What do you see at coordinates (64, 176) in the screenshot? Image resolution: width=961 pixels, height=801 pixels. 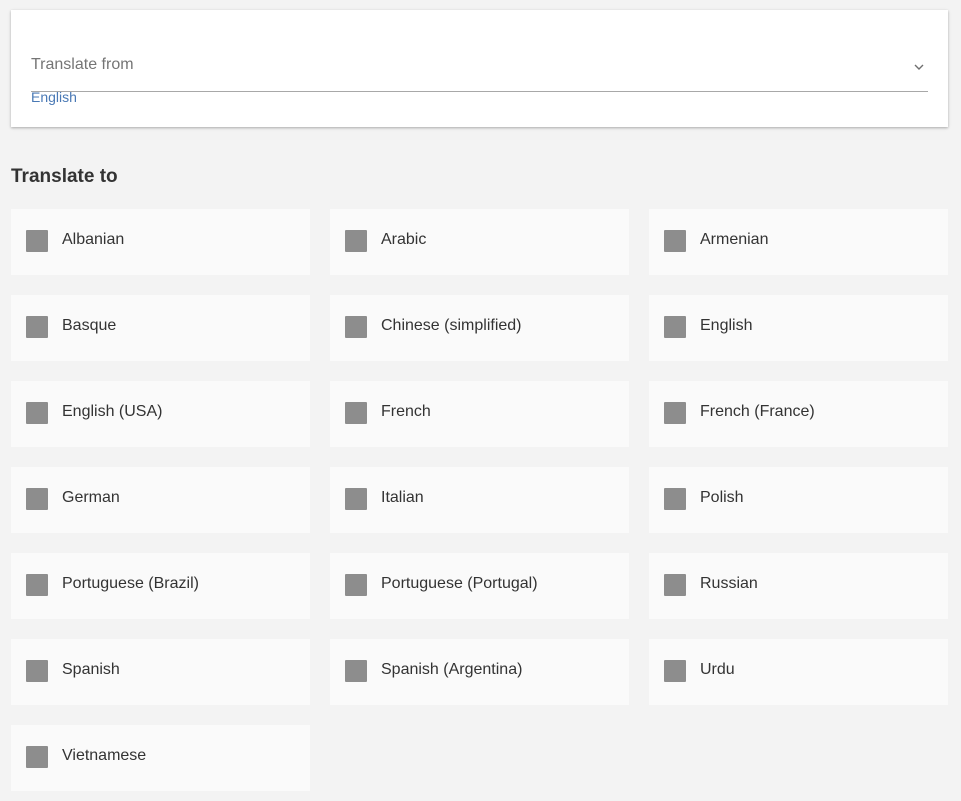 I see `translate-to-heading: Translate to` at bounding box center [64, 176].